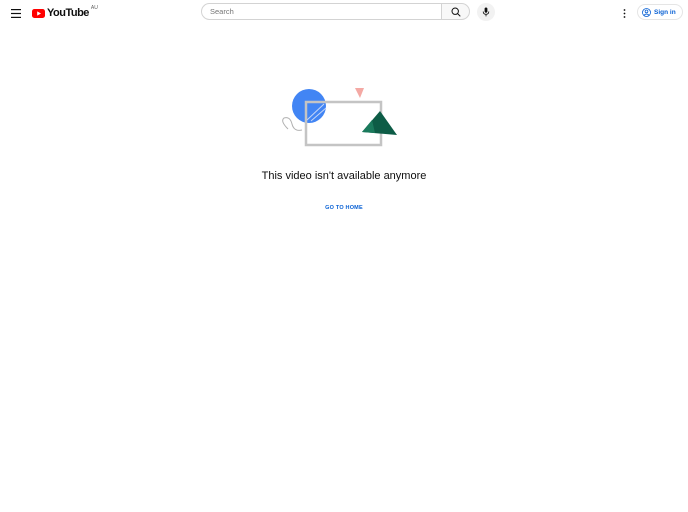  Describe the element at coordinates (94, 8) in the screenshot. I see `country-code: AU` at that location.